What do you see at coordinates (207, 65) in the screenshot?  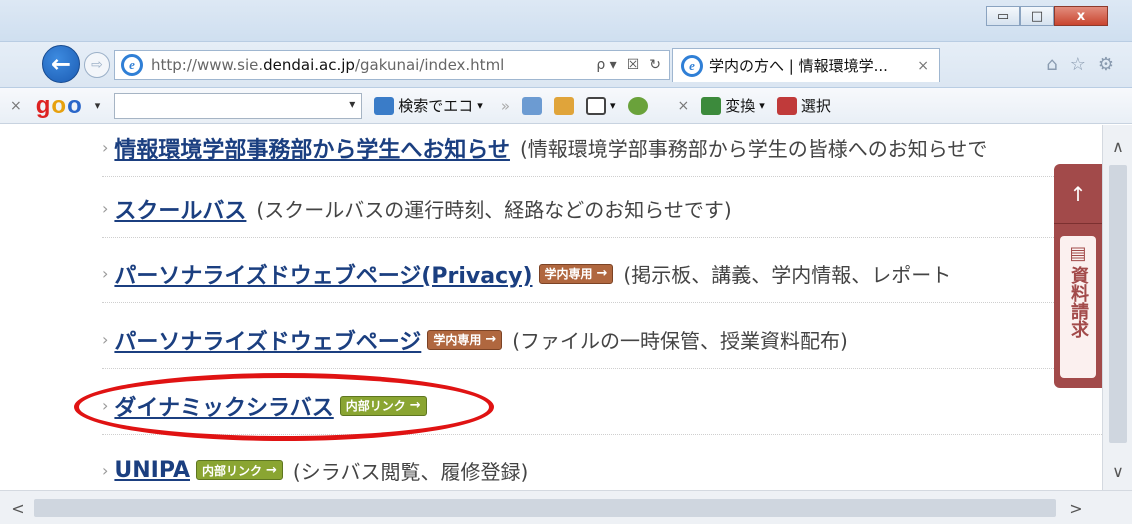 I see `url-prefix: http://www.sie.` at bounding box center [207, 65].